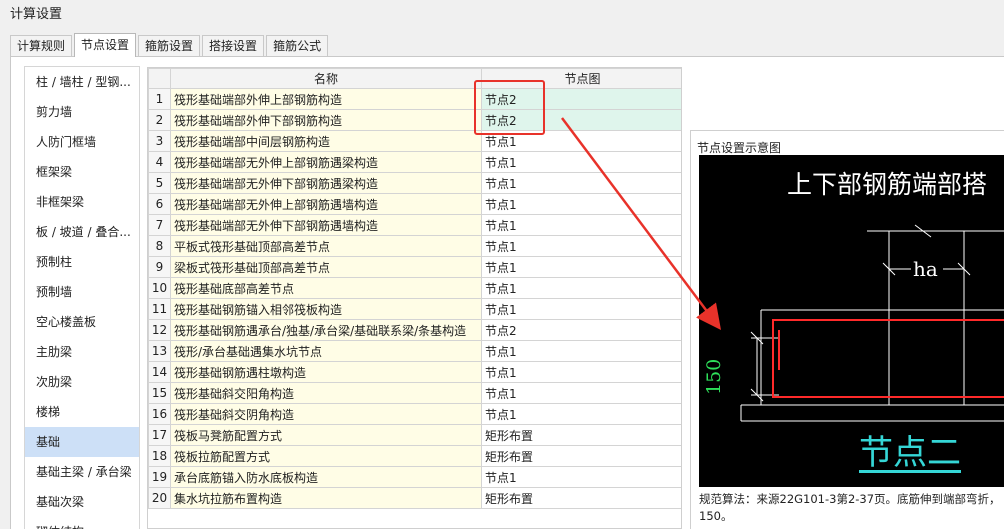 Image resolution: width=1004 pixels, height=529 pixels. I want to click on table-row: 2 筏形基础端部外伸下部钢筋构造 节点2, so click(414, 120).